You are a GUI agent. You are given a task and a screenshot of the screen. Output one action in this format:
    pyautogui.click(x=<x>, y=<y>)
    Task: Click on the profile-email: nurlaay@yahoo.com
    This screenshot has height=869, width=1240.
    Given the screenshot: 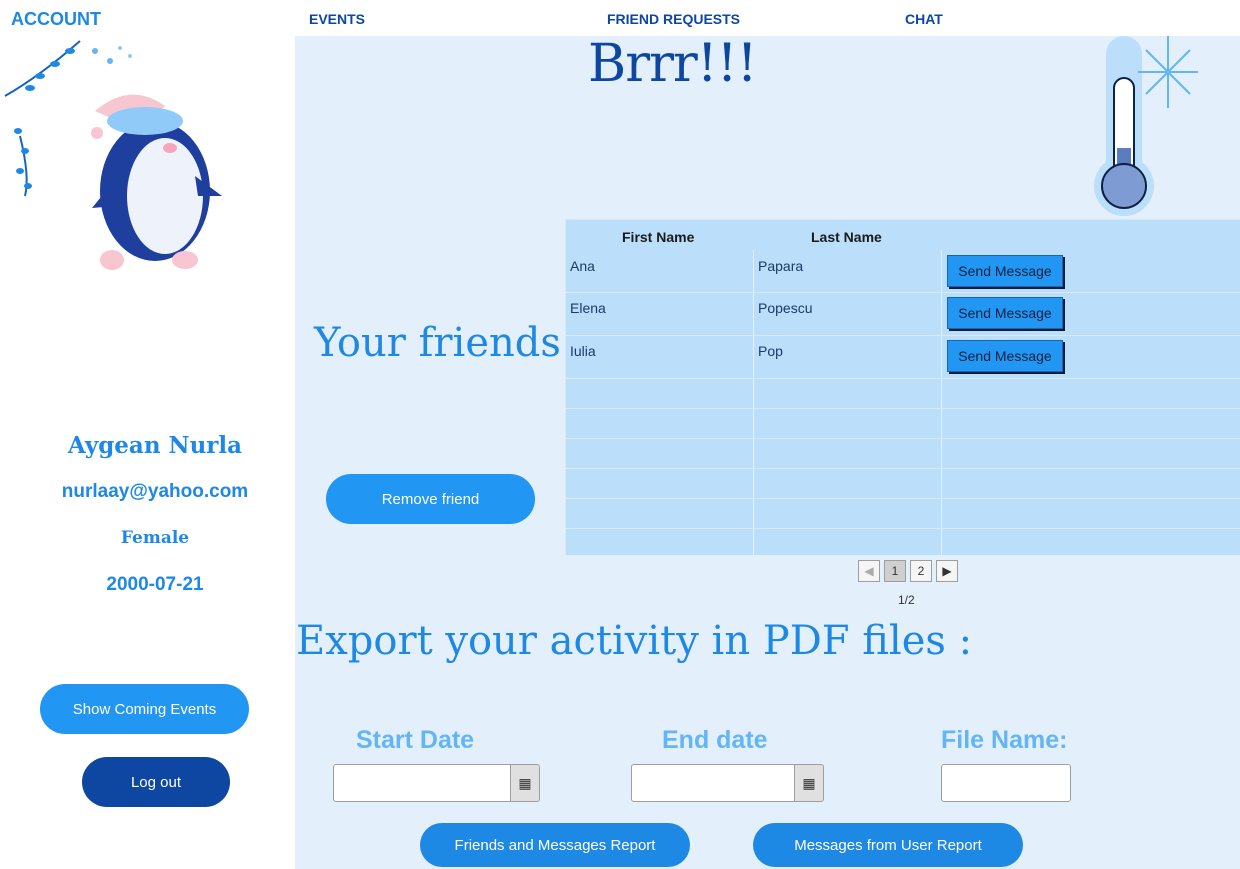 What is the action you would take?
    pyautogui.click(x=155, y=491)
    